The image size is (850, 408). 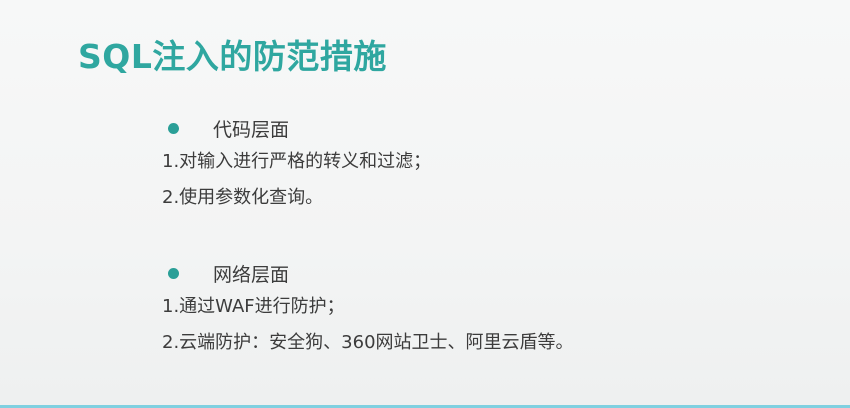 What do you see at coordinates (296, 128) in the screenshot?
I see `section-header: 代码层面` at bounding box center [296, 128].